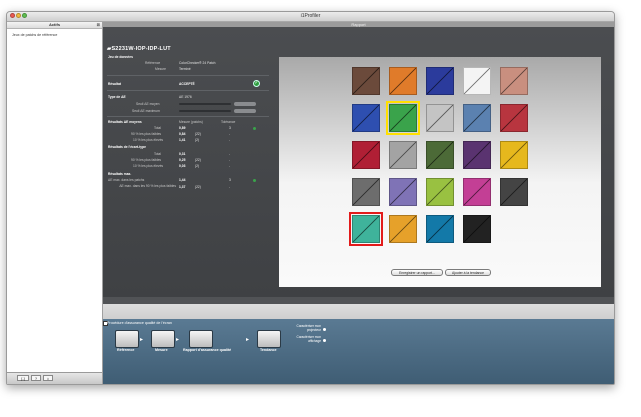  What do you see at coordinates (205, 104) in the screenshot?
I see `avg-threshold-slider` at bounding box center [205, 104].